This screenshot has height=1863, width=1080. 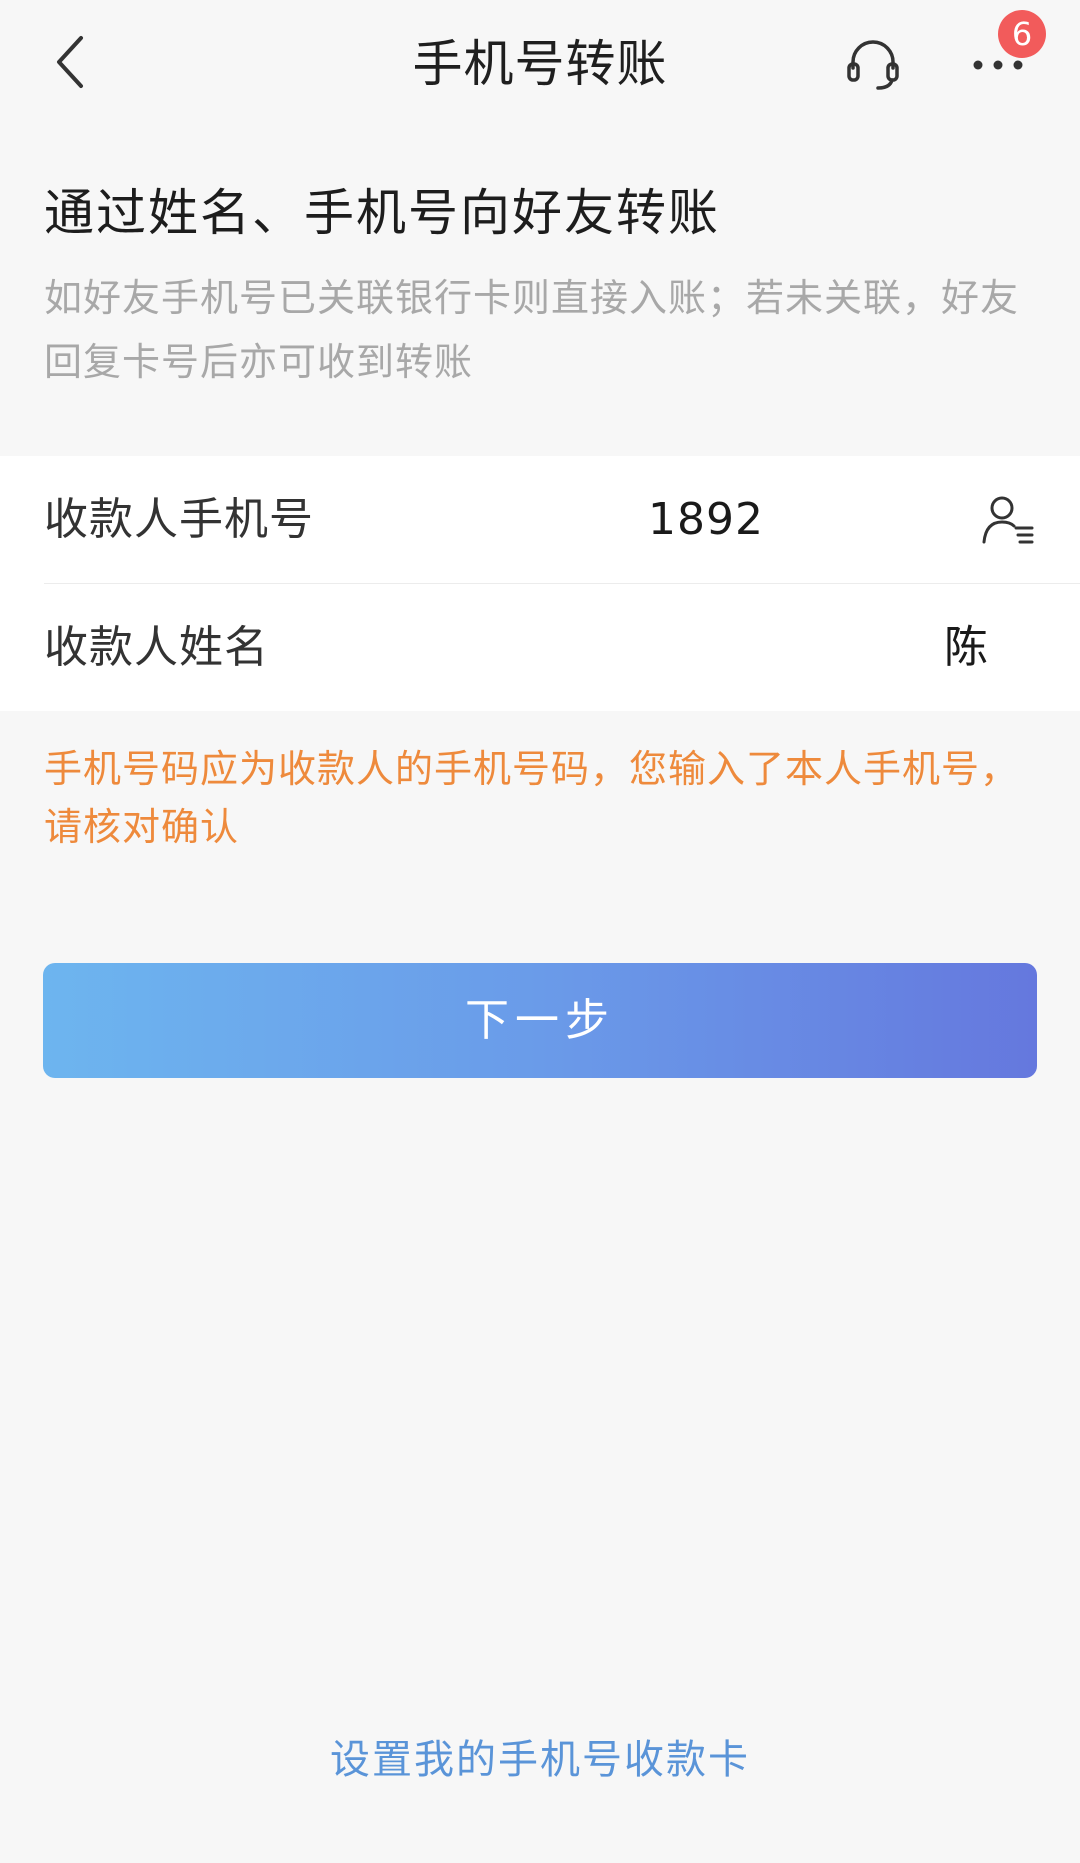 What do you see at coordinates (540, 1760) in the screenshot?
I see `set-receiving-card-link: 设置我的手机号收款卡` at bounding box center [540, 1760].